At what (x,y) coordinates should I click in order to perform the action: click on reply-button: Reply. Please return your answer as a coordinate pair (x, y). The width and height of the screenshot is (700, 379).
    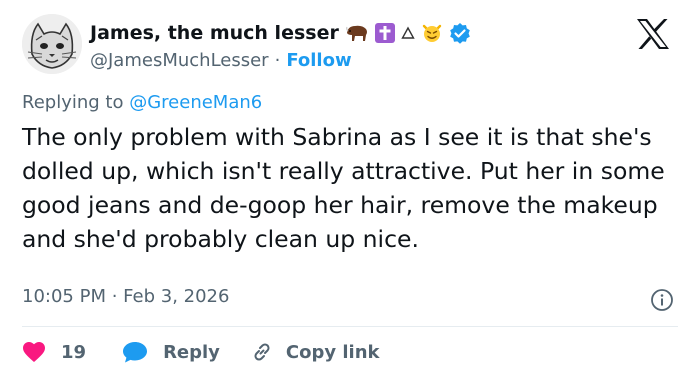
    Looking at the image, I should click on (171, 352).